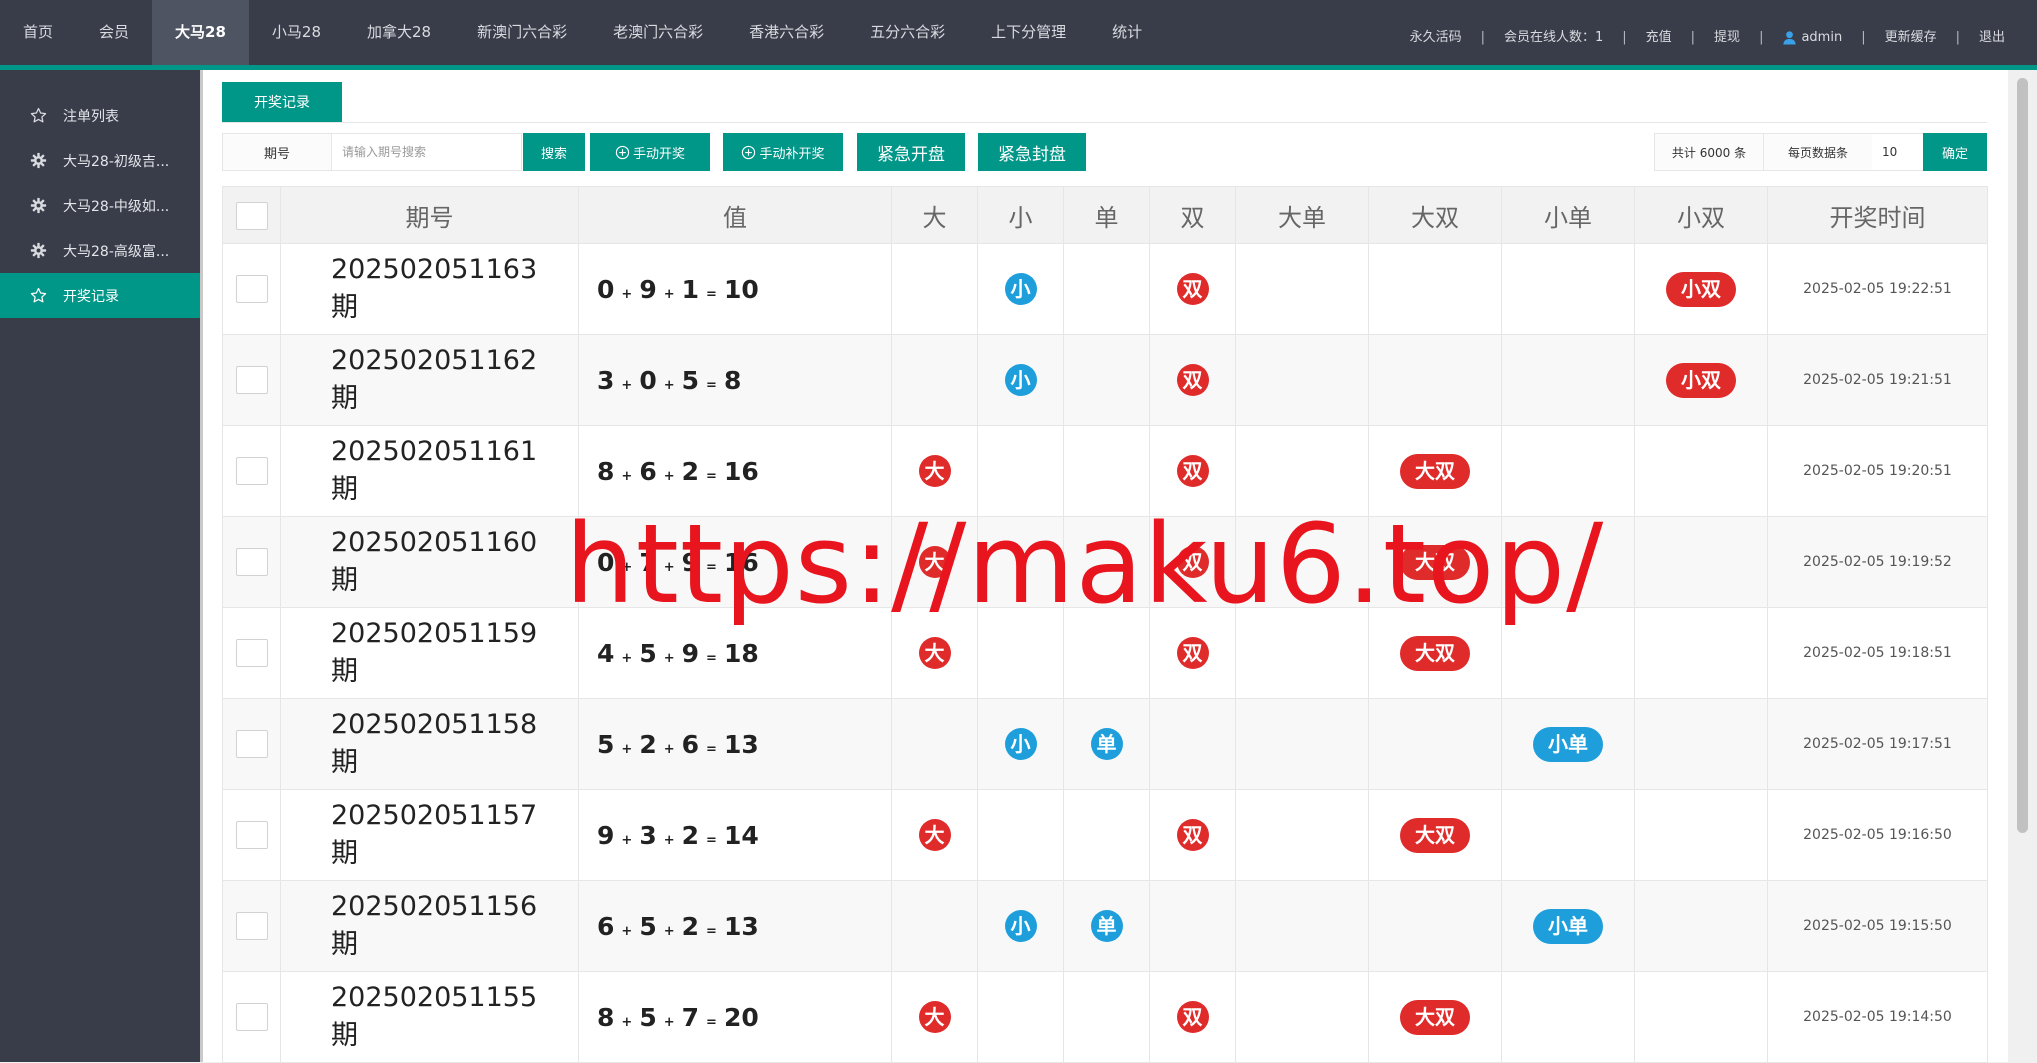 This screenshot has width=2037, height=1063. I want to click on search-button: 搜索, so click(554, 152).